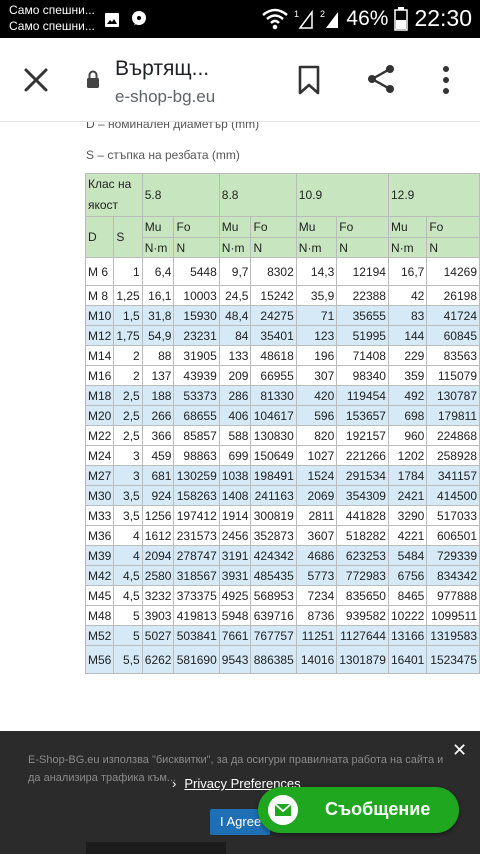 The height and width of the screenshot is (854, 480). What do you see at coordinates (407, 575) in the screenshot?
I see `cell-mu: 6756` at bounding box center [407, 575].